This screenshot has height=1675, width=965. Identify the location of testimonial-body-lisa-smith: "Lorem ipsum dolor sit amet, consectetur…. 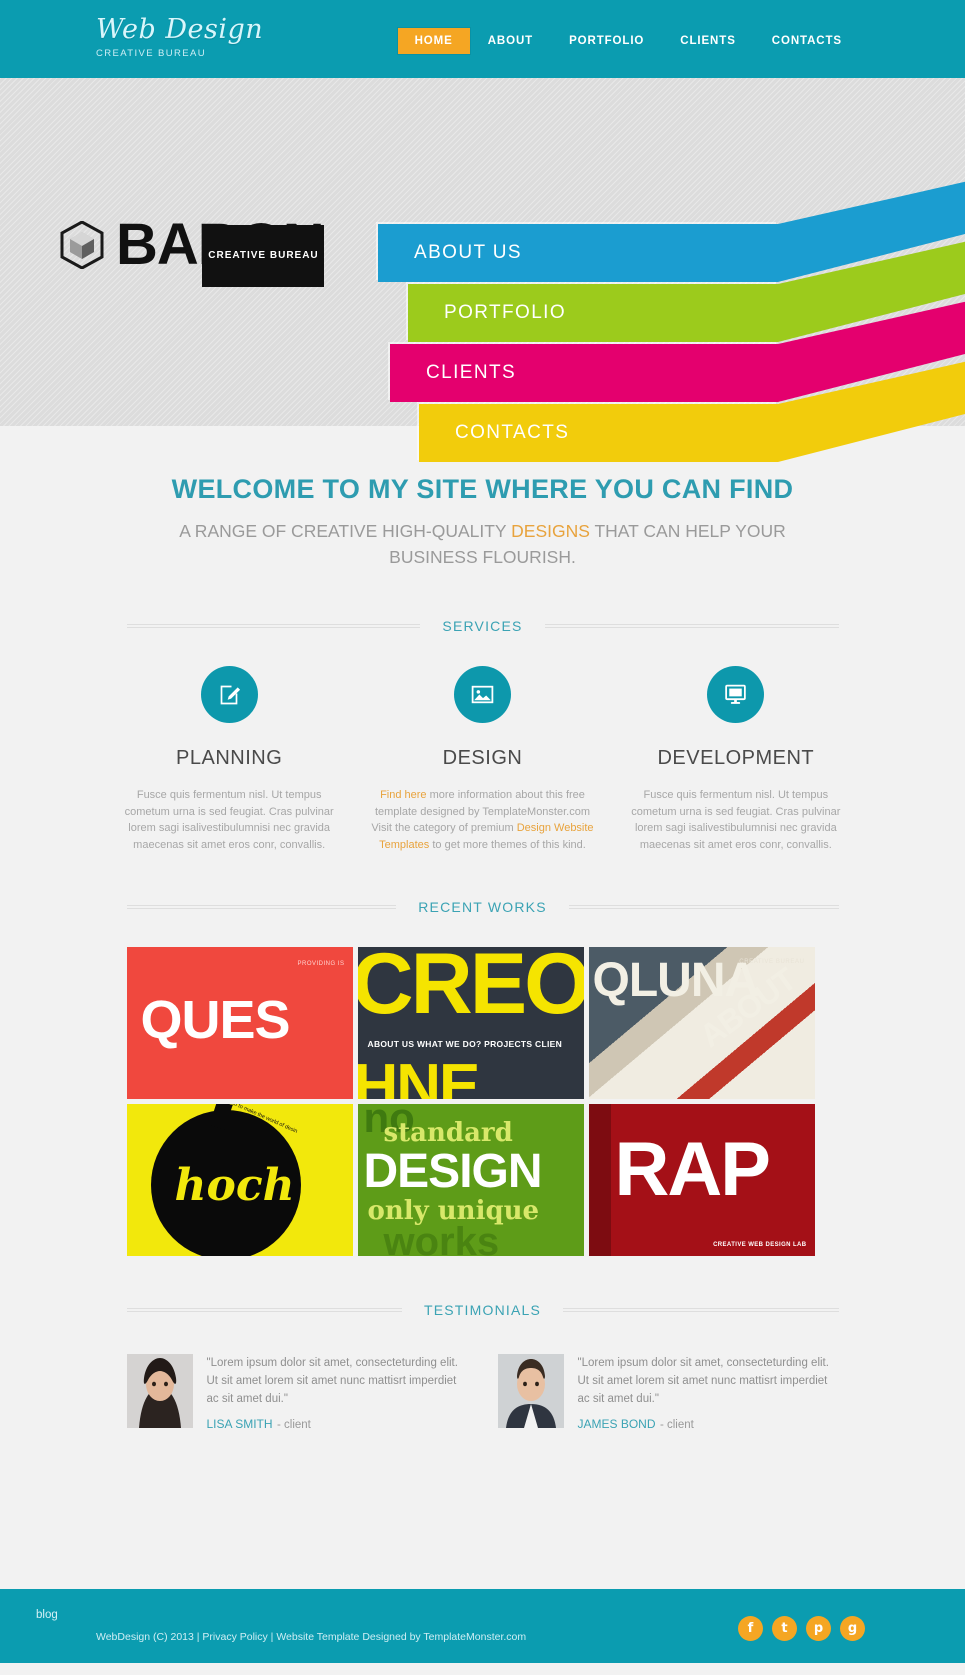
(337, 1393).